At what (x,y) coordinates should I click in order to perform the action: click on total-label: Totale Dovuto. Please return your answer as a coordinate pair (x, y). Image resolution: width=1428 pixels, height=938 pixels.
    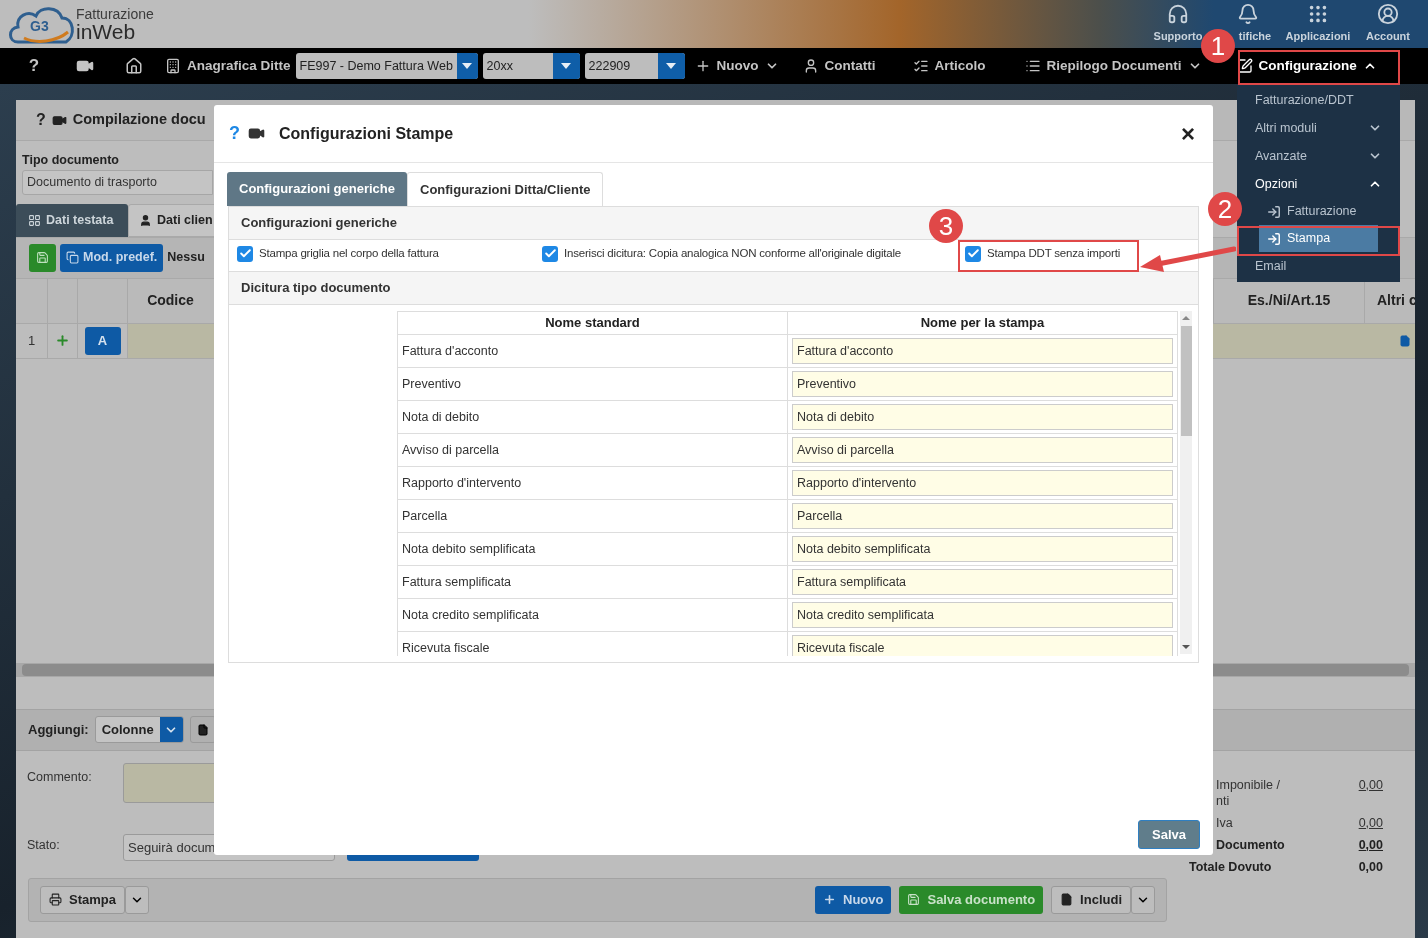
    Looking at the image, I should click on (1230, 866).